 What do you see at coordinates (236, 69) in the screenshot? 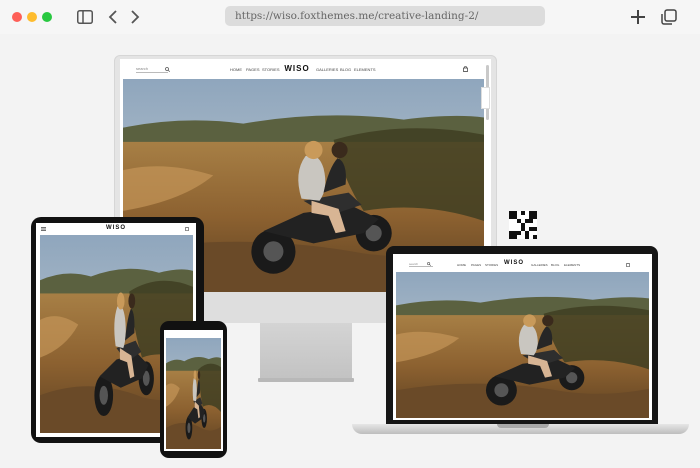
I see `nav-home: HOME` at bounding box center [236, 69].